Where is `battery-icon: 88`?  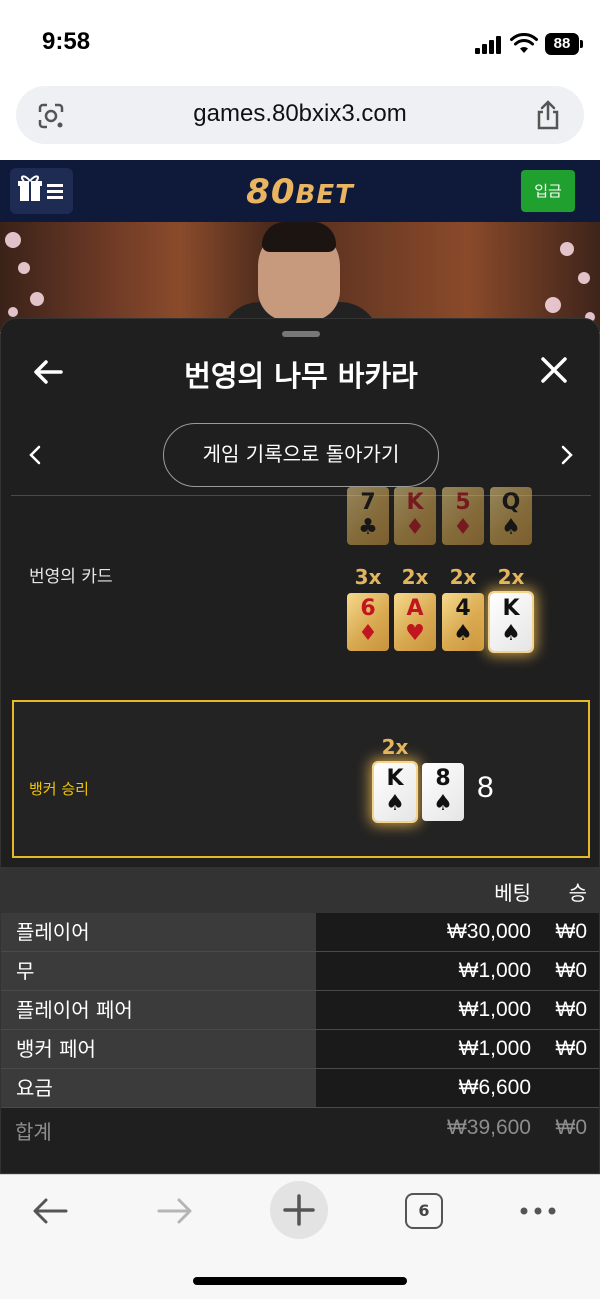
battery-icon: 88 is located at coordinates (564, 44).